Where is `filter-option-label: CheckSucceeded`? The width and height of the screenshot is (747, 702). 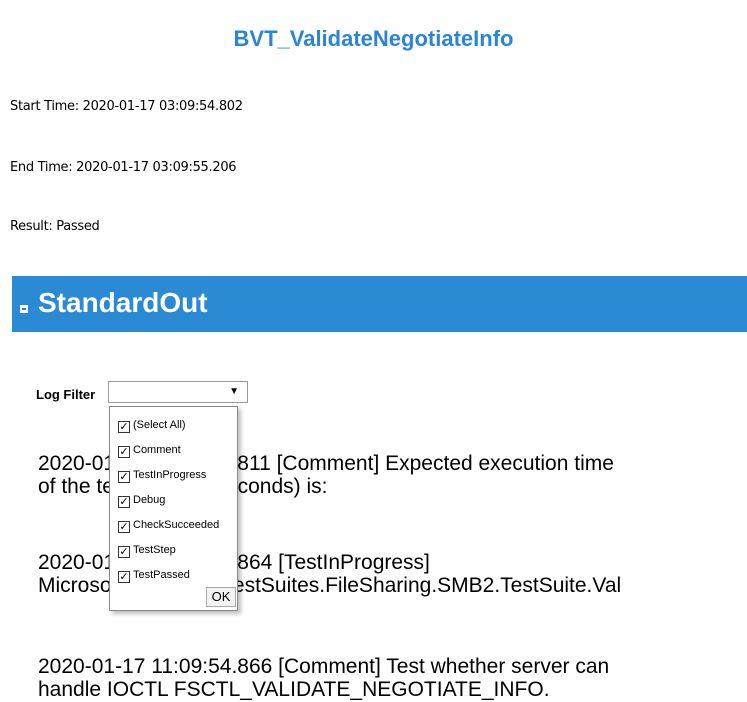 filter-option-label: CheckSucceeded is located at coordinates (176, 525).